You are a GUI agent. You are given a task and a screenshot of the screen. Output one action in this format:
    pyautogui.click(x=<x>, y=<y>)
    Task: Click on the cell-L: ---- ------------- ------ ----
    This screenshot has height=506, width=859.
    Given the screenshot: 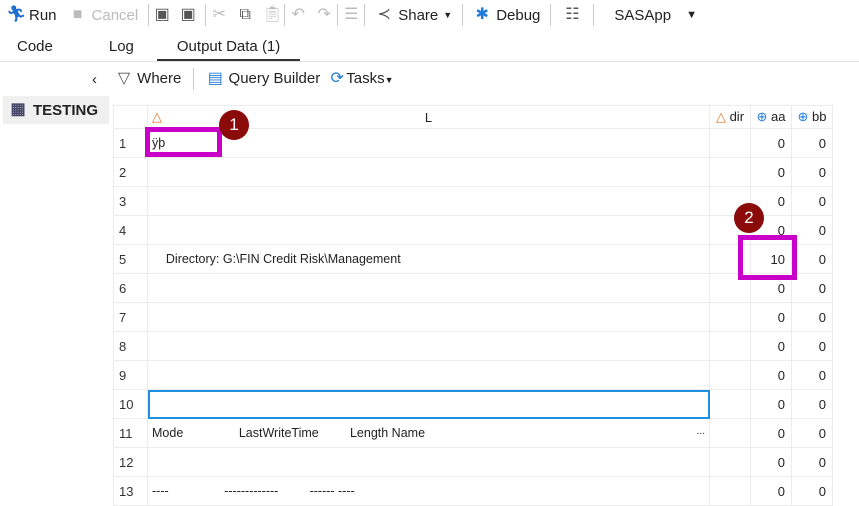 What is the action you would take?
    pyautogui.click(x=428, y=491)
    